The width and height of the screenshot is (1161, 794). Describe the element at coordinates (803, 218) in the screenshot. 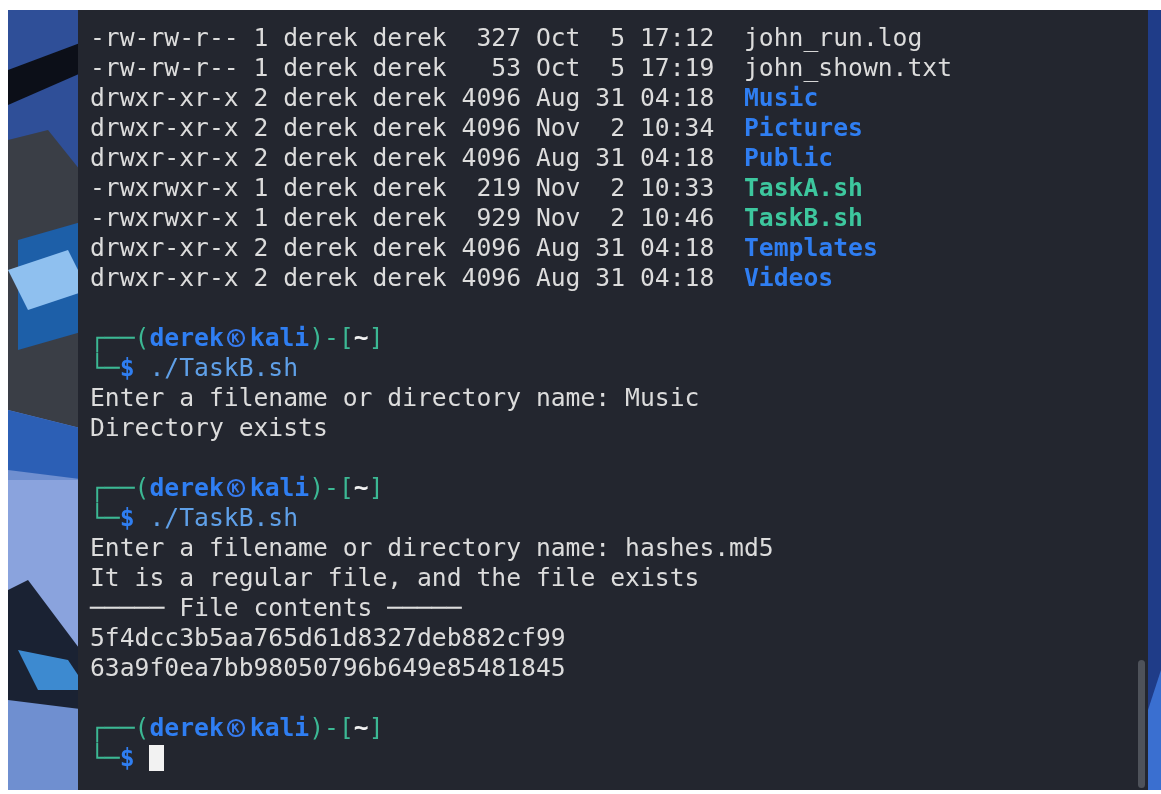

I see `file-name: TaskB.sh` at that location.